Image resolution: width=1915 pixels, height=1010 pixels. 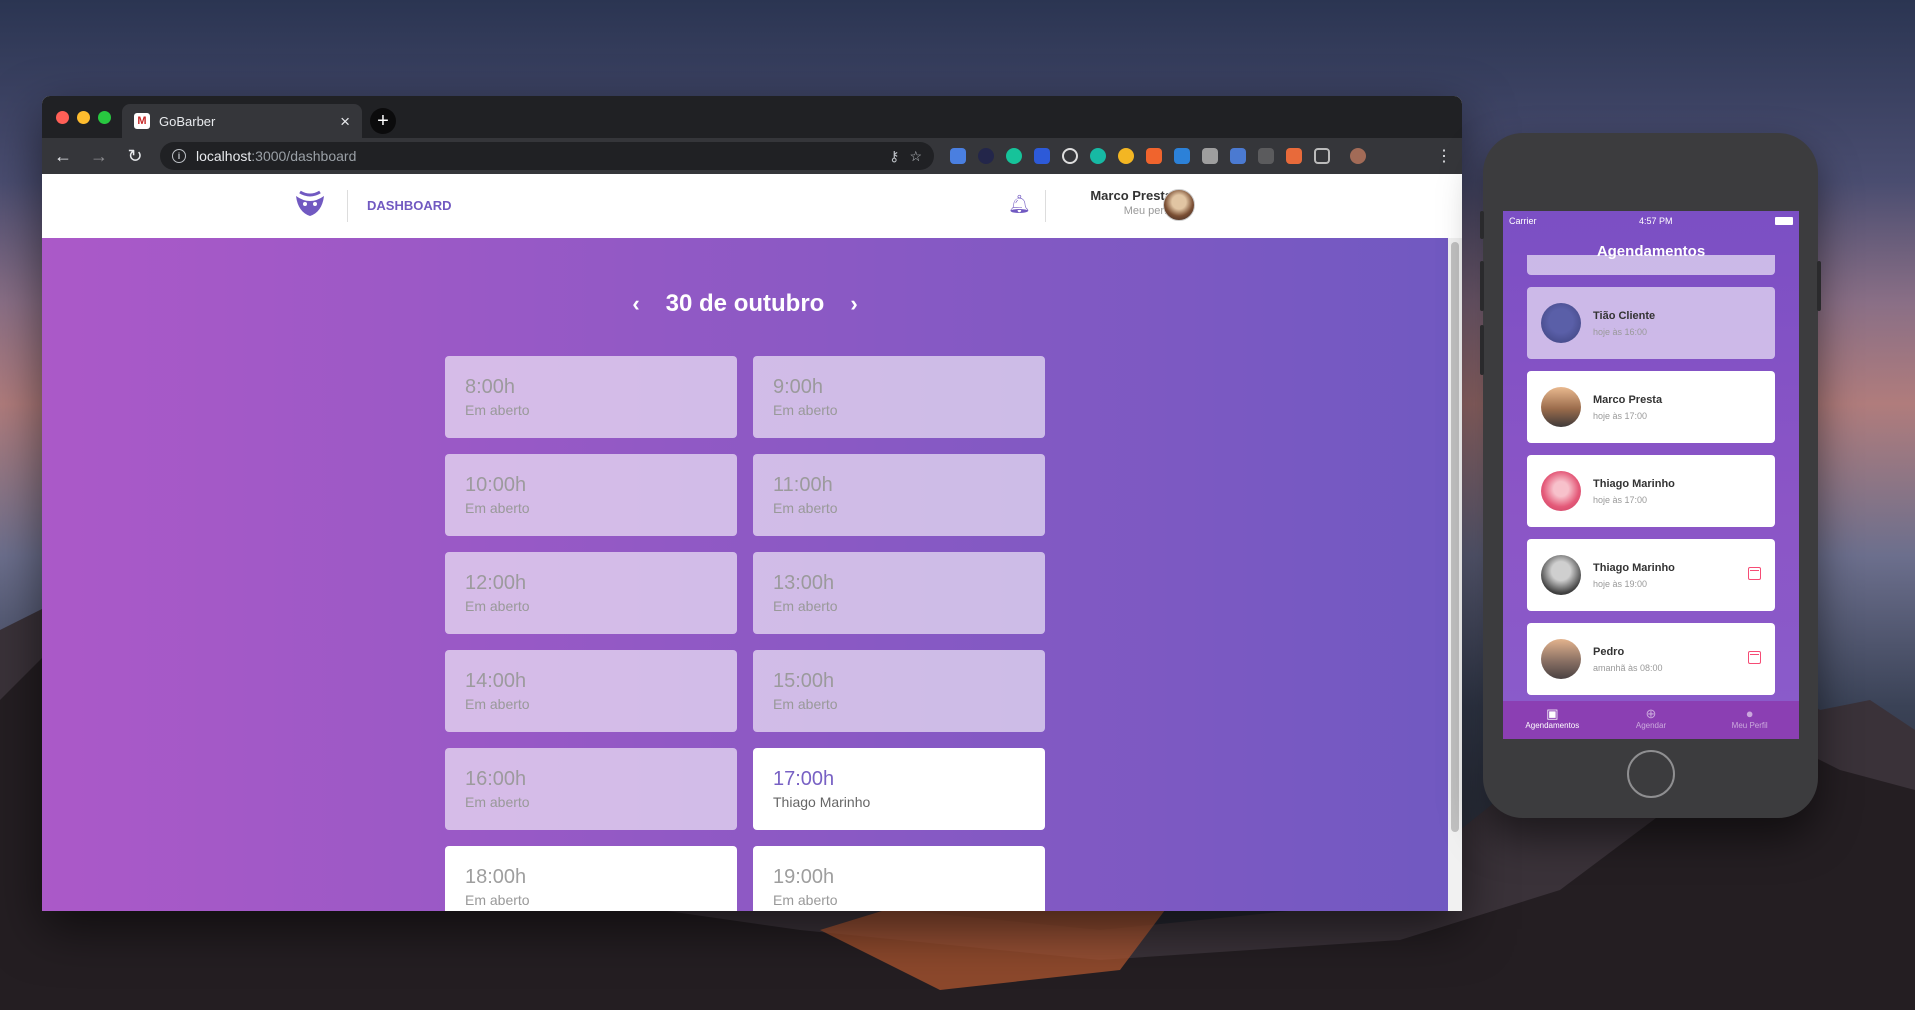 I want to click on tab-agendamentos: ▣ Agendamentos, so click(x=1552, y=720).